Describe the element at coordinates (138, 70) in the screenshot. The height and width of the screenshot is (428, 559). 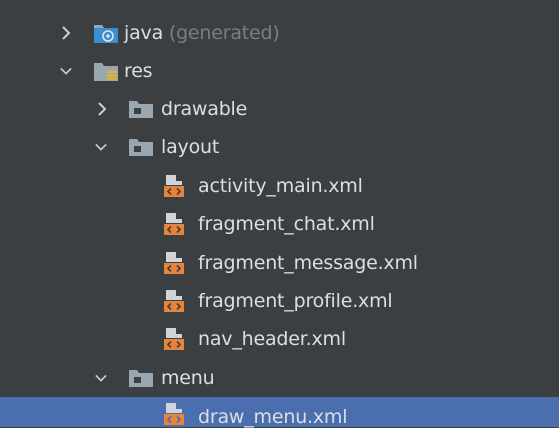
I see `tree-item-label: res` at that location.